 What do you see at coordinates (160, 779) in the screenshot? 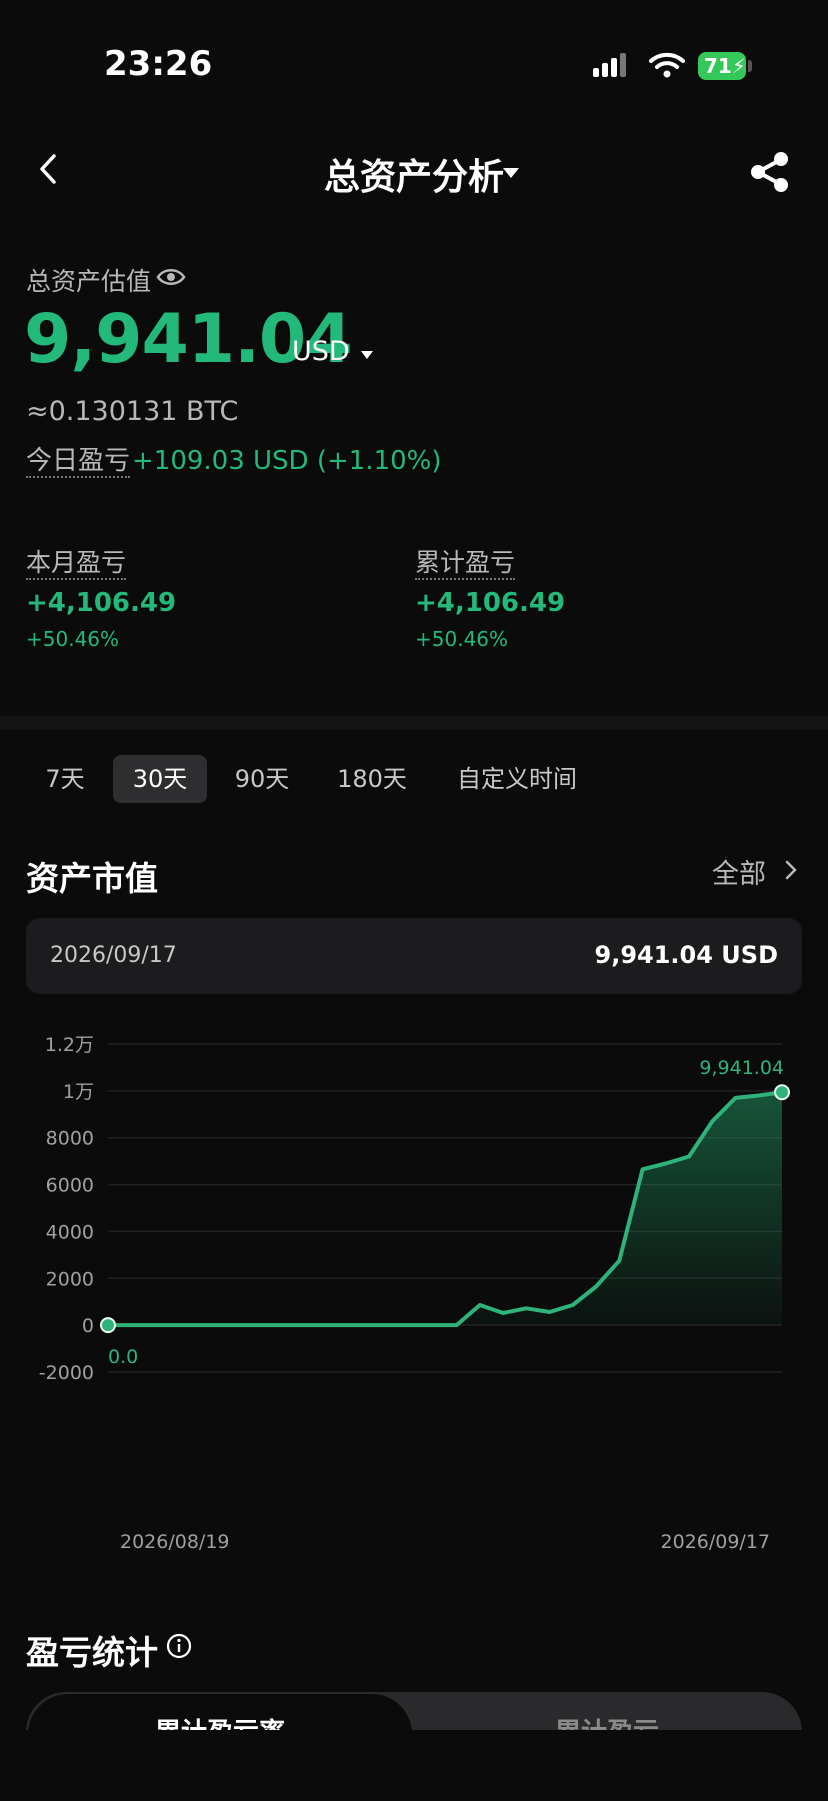
I see `tab-30d: 30天` at bounding box center [160, 779].